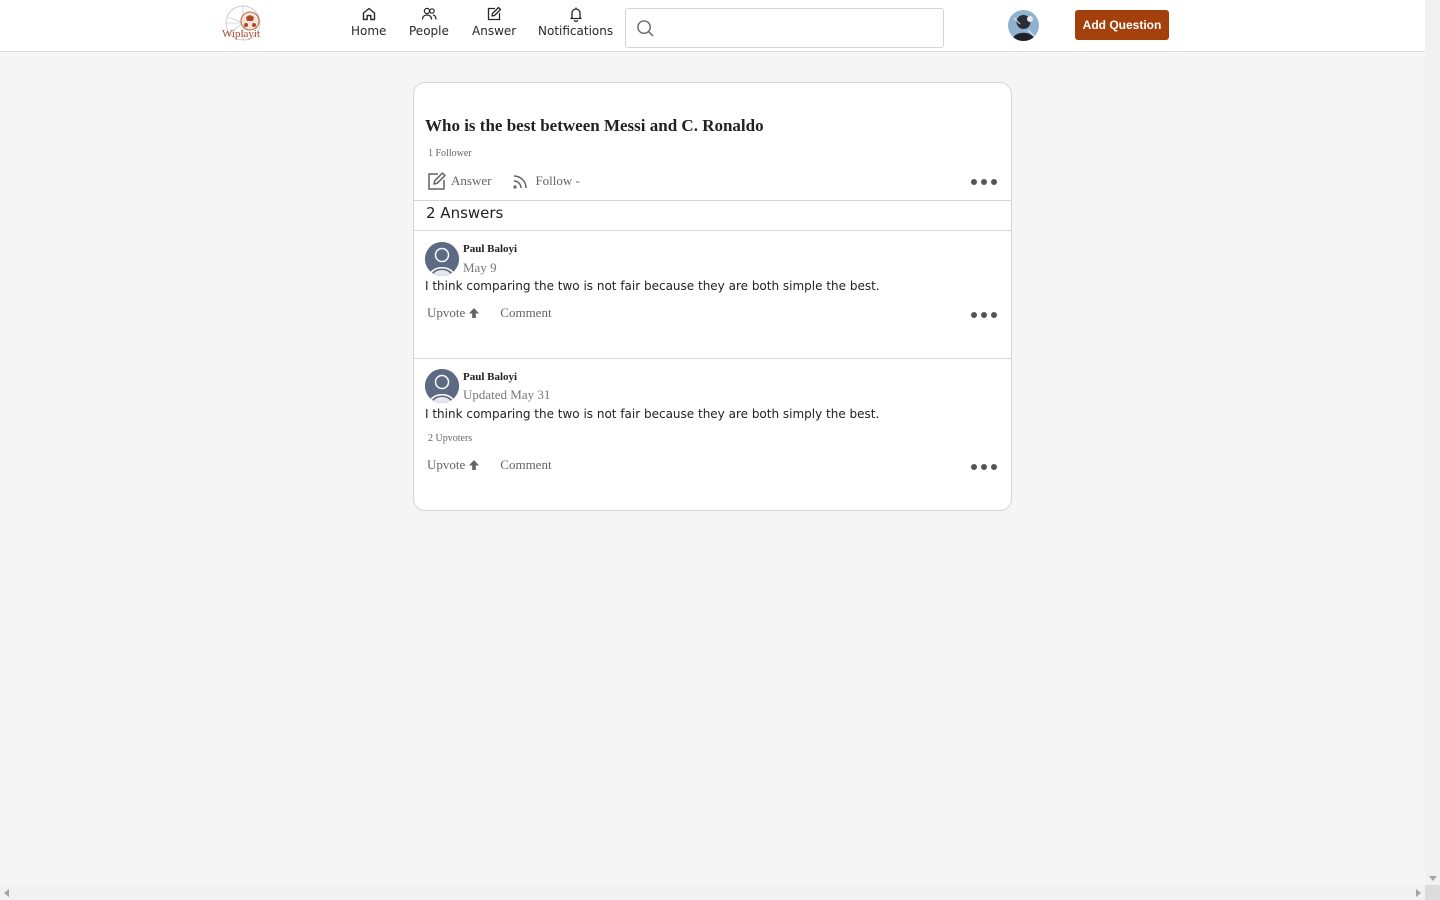 This screenshot has height=900, width=1440. I want to click on follow-button-label: Follow -, so click(557, 180).